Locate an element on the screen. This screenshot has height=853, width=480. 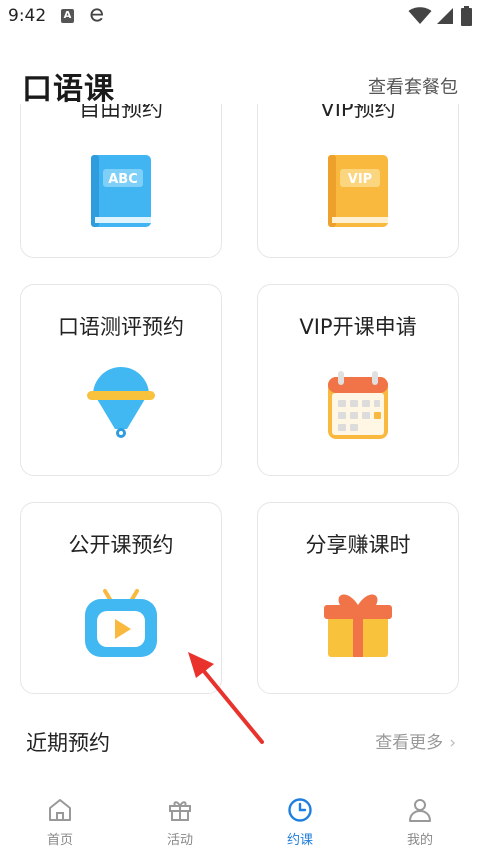
calendar-icon is located at coordinates (358, 405).